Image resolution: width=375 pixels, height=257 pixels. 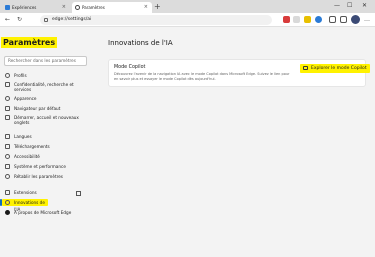 I want to click on edge-icon, so click(x=7, y=212).